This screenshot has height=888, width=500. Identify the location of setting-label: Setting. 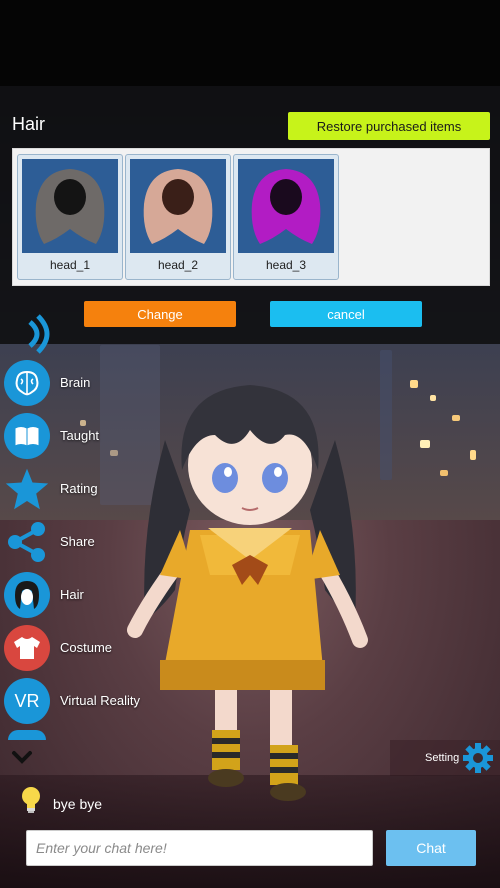
(442, 758).